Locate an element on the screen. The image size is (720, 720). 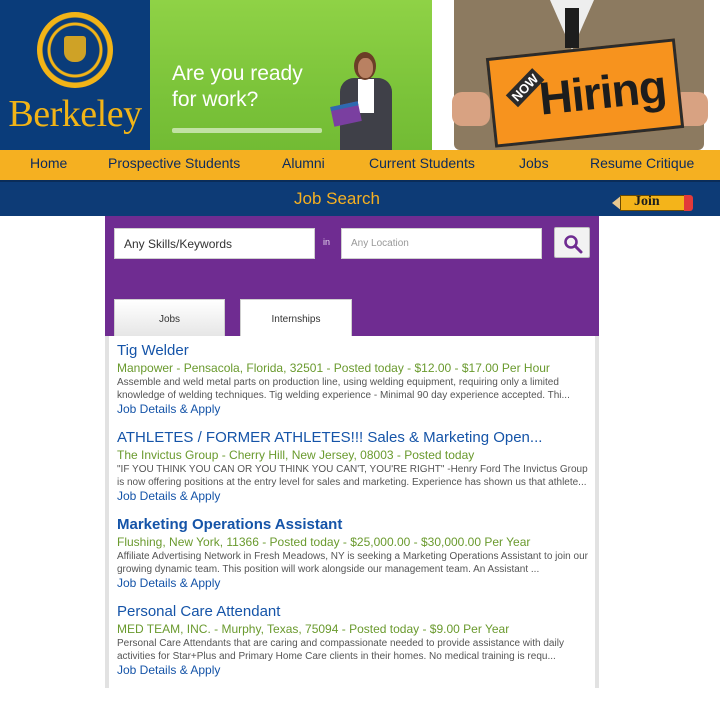
tab-internships: Internships is located at coordinates (296, 317).